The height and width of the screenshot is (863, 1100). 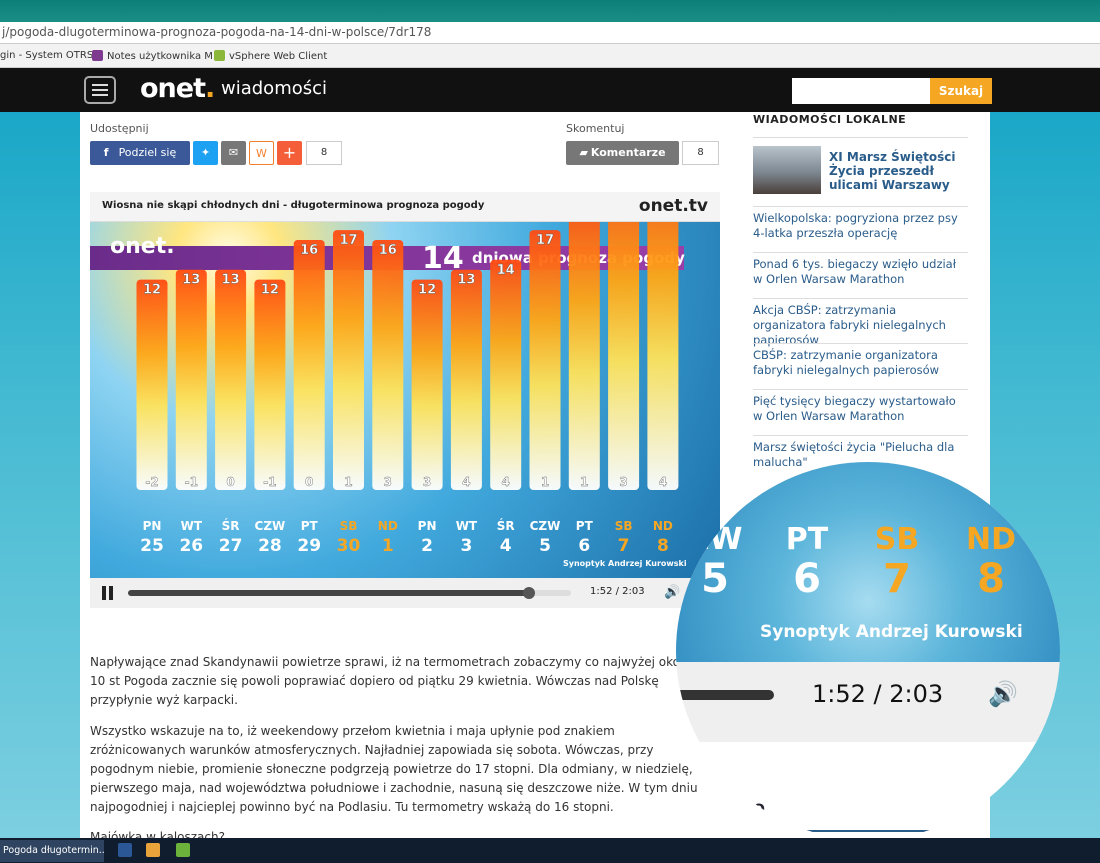 What do you see at coordinates (309, 546) in the screenshot?
I see `date-label: 29` at bounding box center [309, 546].